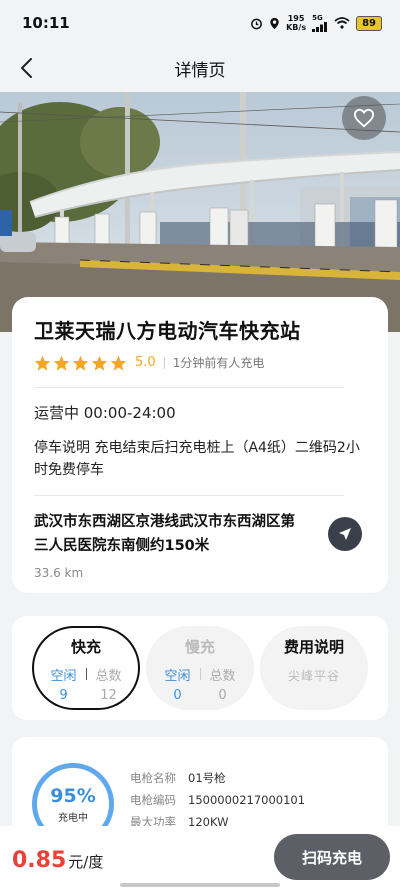 This screenshot has width=400, height=889. I want to click on gun-info-key: 电枪编码, so click(153, 800).